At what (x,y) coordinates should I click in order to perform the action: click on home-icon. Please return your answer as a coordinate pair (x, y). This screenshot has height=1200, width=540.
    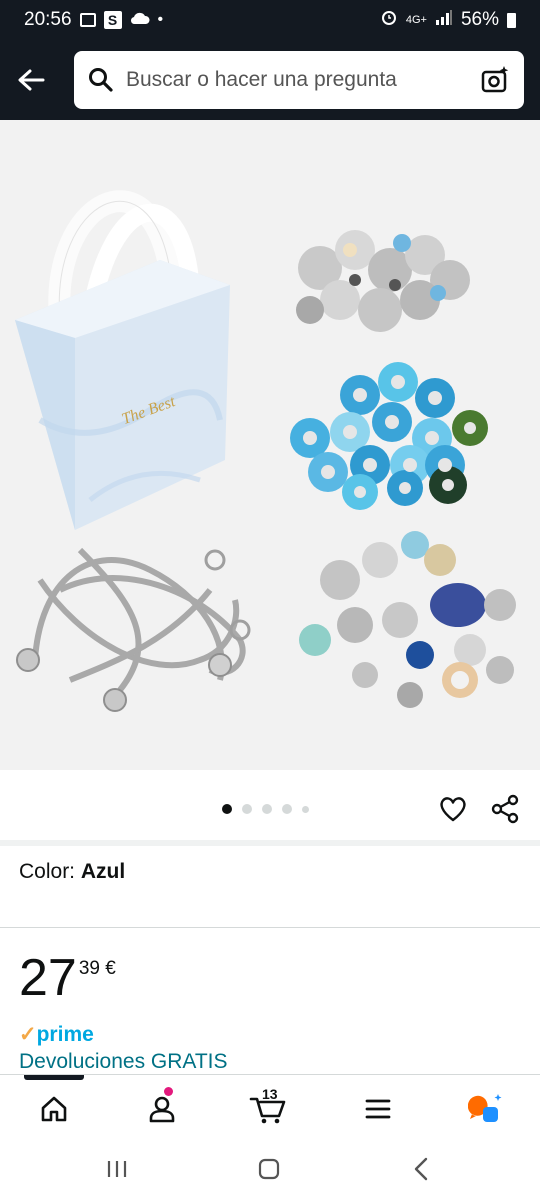
    Looking at the image, I should click on (54, 1109).